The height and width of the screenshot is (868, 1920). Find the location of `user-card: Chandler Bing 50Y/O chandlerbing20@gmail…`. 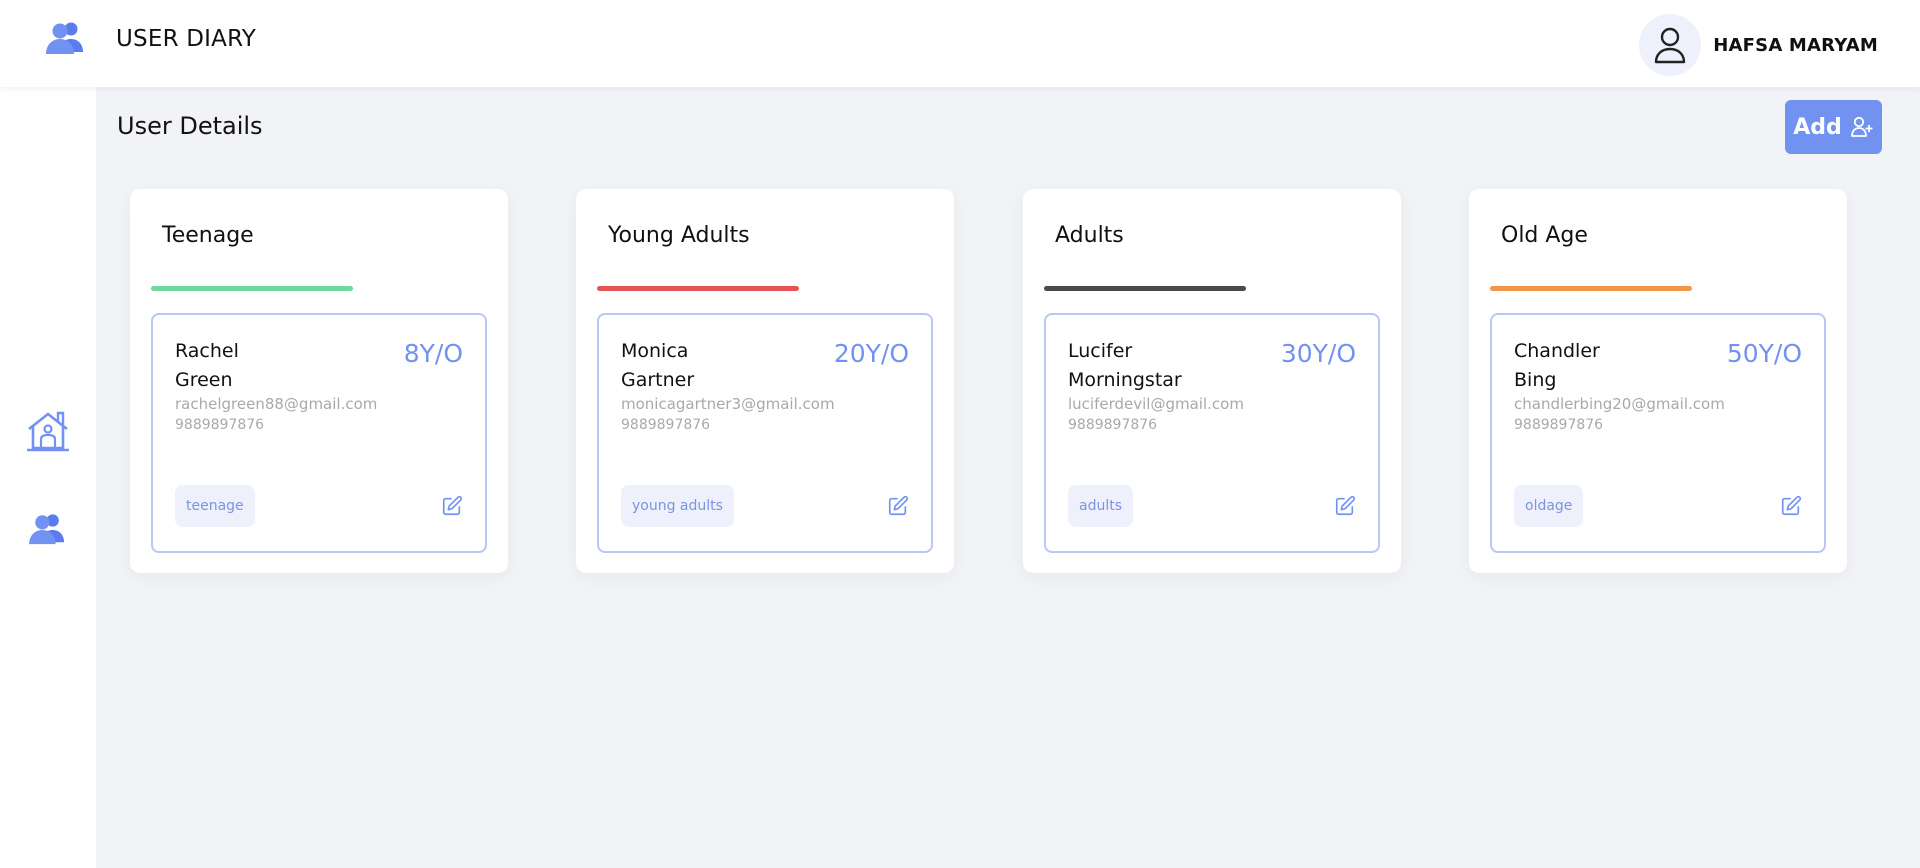

user-card: Chandler Bing 50Y/O chandlerbing20@gmail… is located at coordinates (1658, 433).